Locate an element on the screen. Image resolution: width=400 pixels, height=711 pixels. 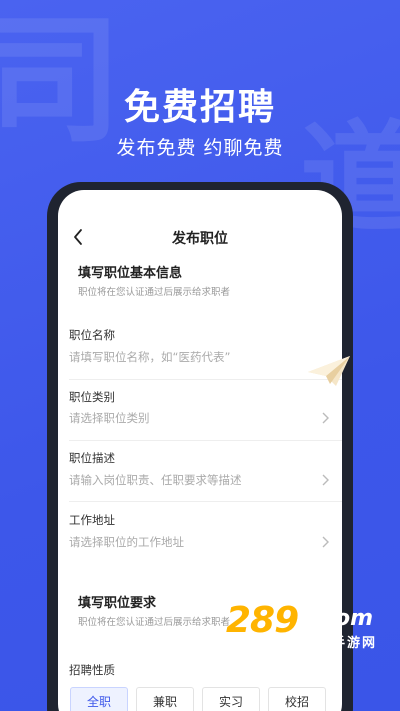
paper-plane-icon is located at coordinates (329, 371).